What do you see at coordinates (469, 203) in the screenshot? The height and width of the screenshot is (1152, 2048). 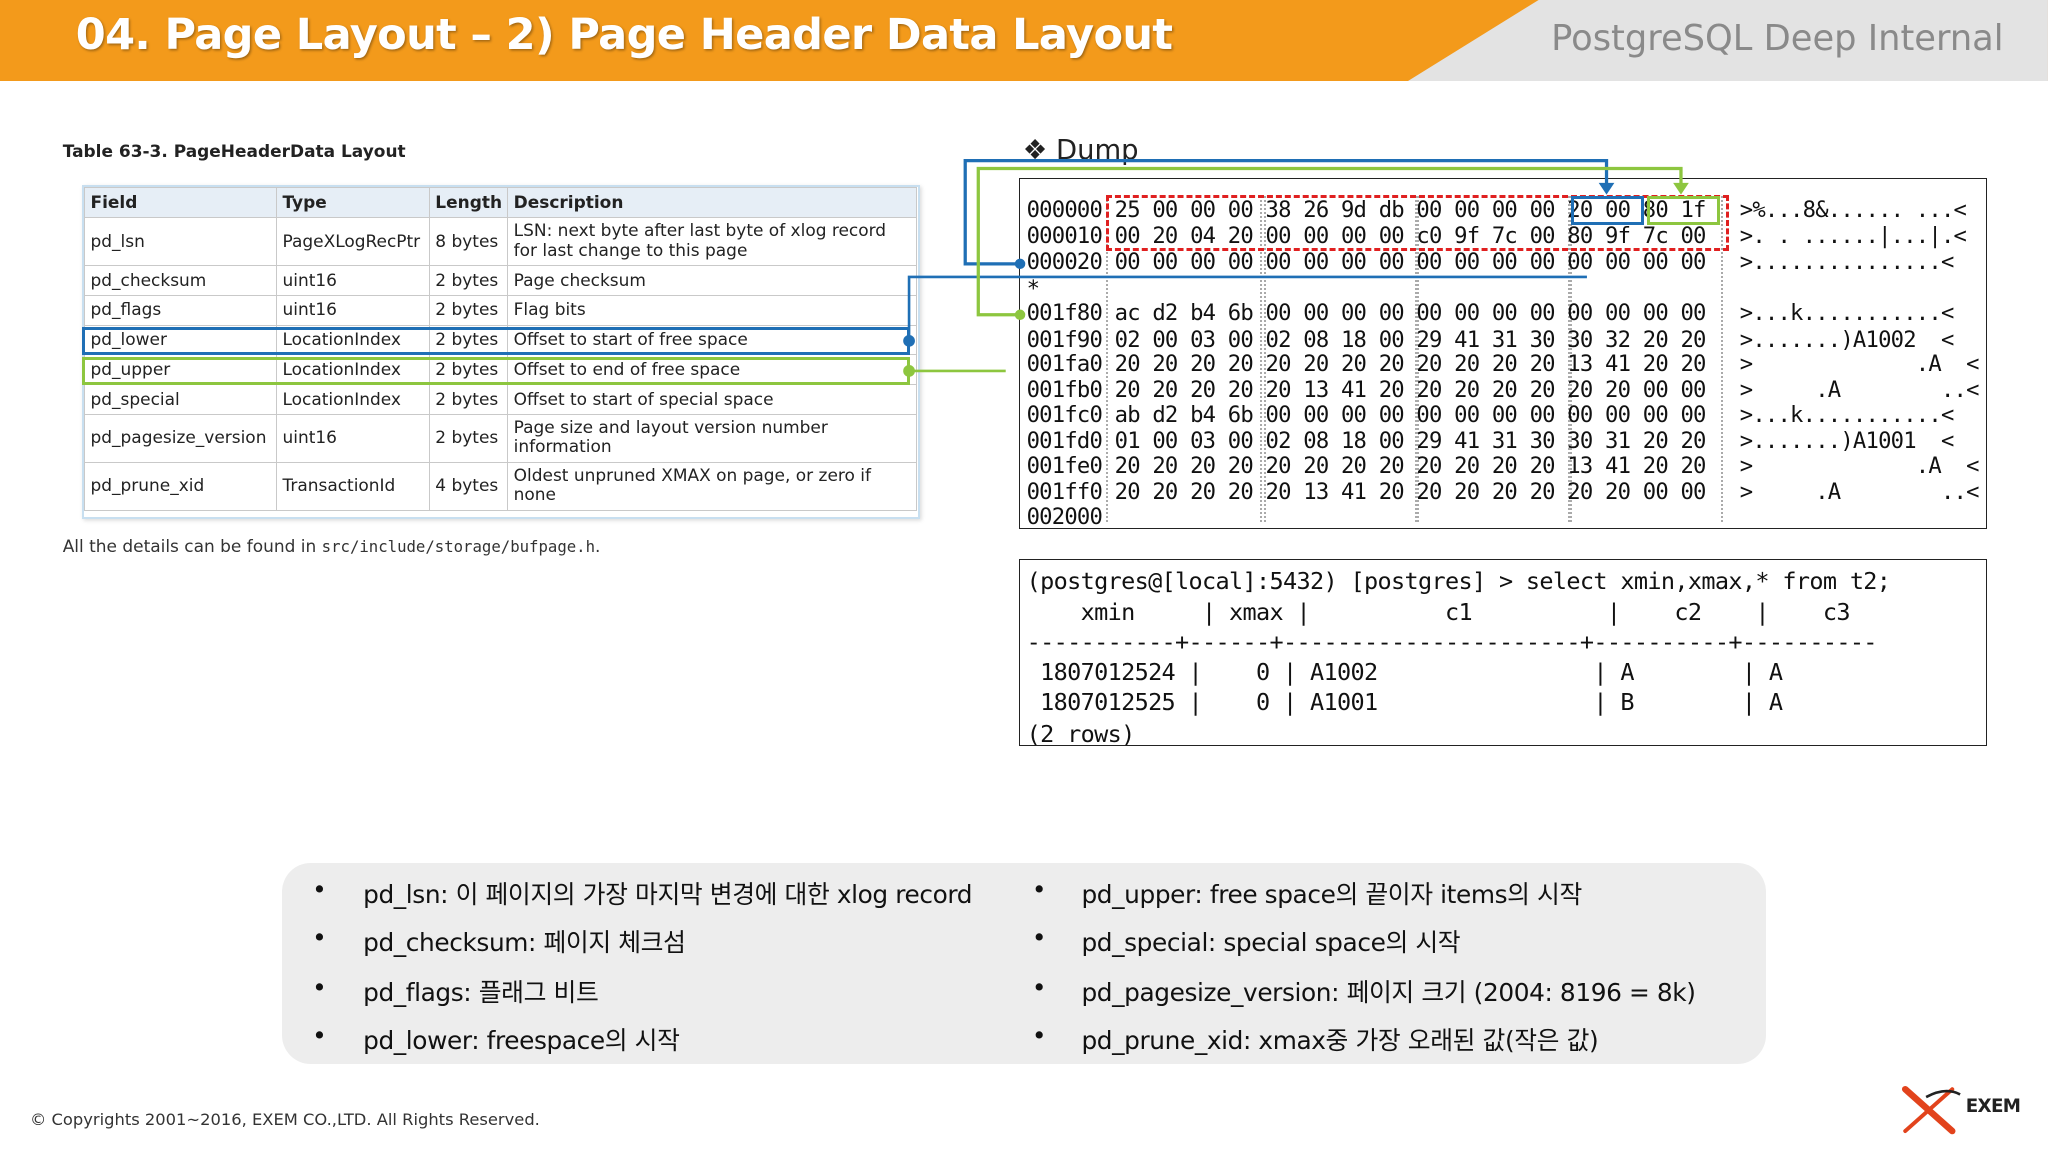 I see `col-header-length: Length` at bounding box center [469, 203].